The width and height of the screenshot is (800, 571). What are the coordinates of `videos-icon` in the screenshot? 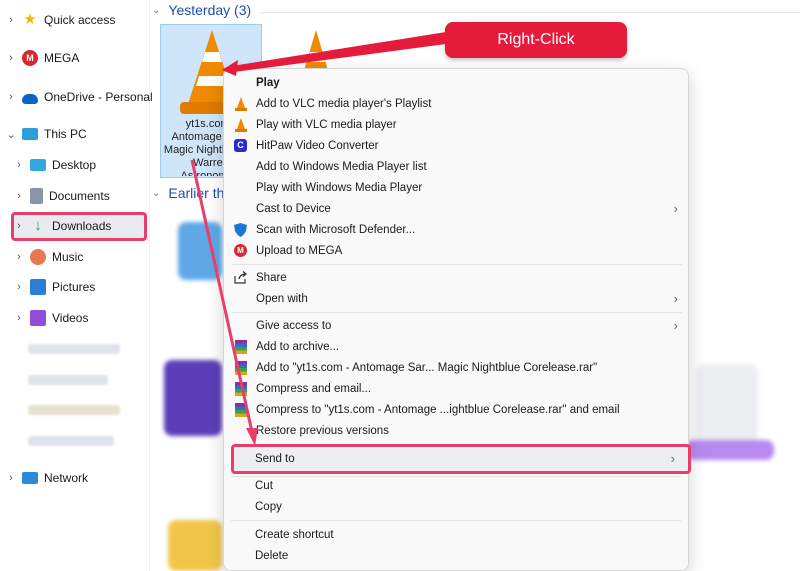 It's located at (38, 318).